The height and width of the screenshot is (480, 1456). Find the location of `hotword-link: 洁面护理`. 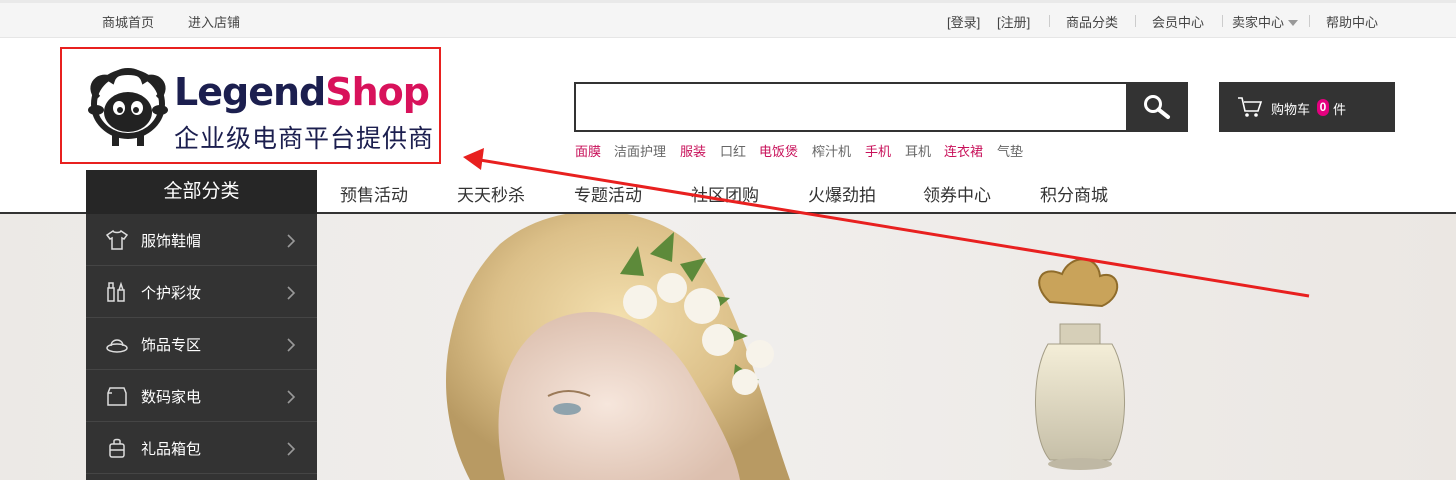

hotword-link: 洁面护理 is located at coordinates (640, 150).